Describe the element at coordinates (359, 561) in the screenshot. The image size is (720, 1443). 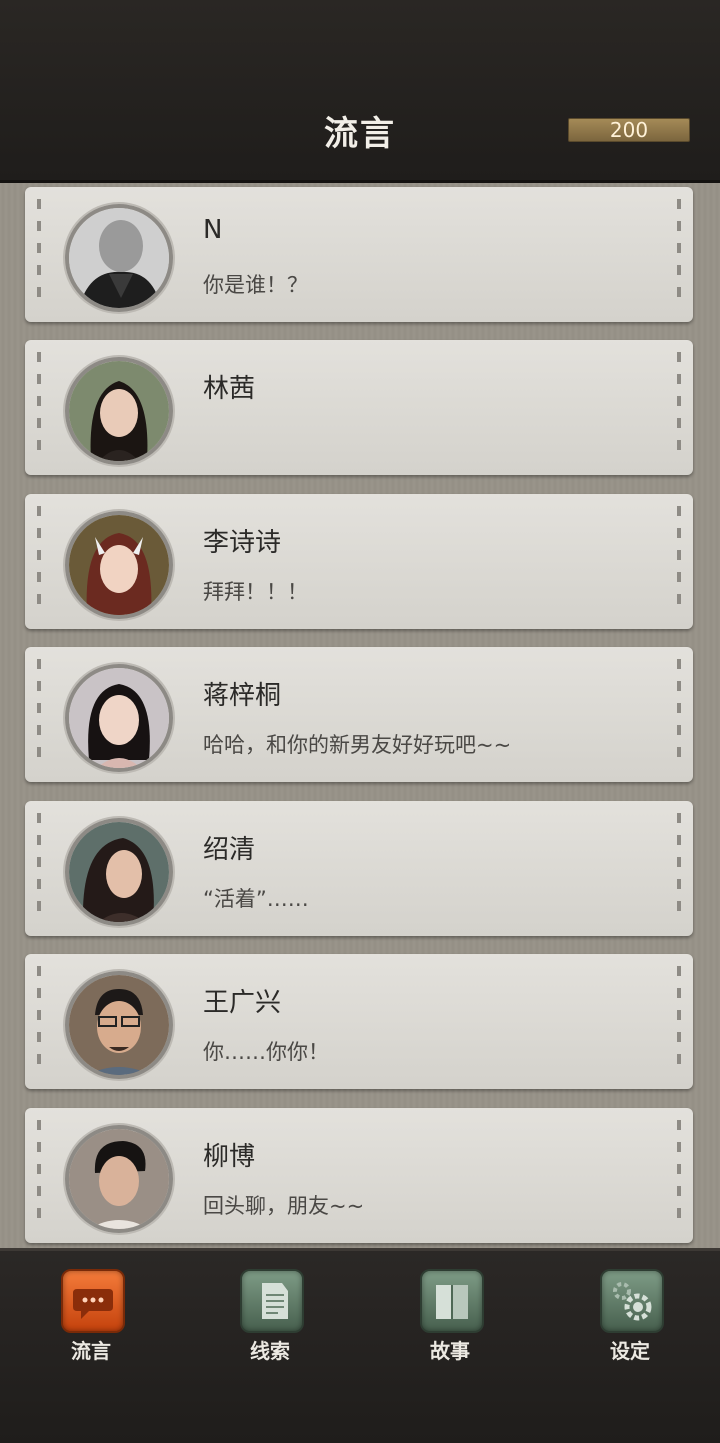
I see `contact-card-lishishi: 李诗诗 拜拜！！！` at that location.